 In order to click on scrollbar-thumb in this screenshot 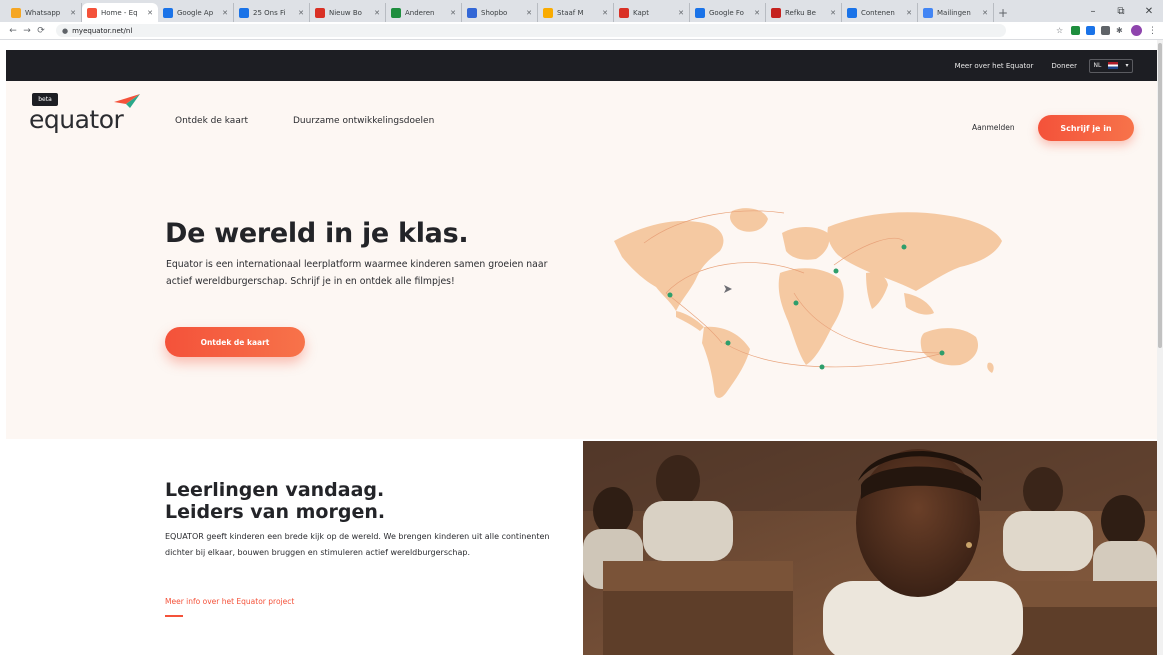, I will do `click(1160, 195)`.